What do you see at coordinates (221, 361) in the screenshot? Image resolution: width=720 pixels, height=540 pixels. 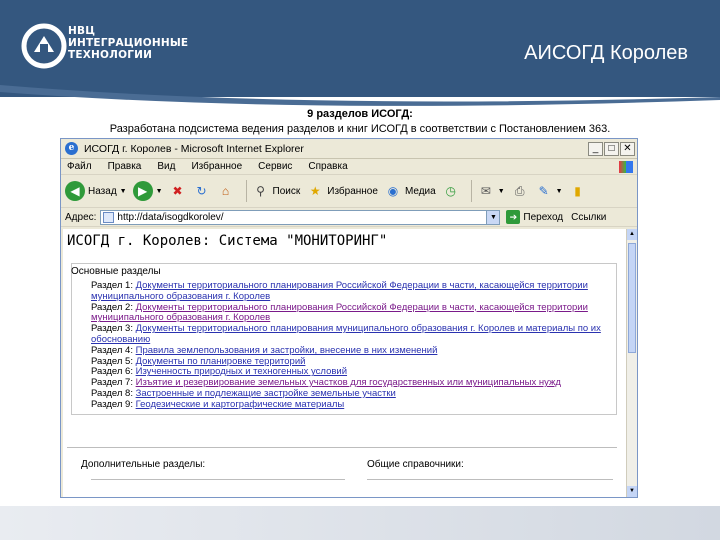 I see `section-link: Документы по планировке территорий` at bounding box center [221, 361].